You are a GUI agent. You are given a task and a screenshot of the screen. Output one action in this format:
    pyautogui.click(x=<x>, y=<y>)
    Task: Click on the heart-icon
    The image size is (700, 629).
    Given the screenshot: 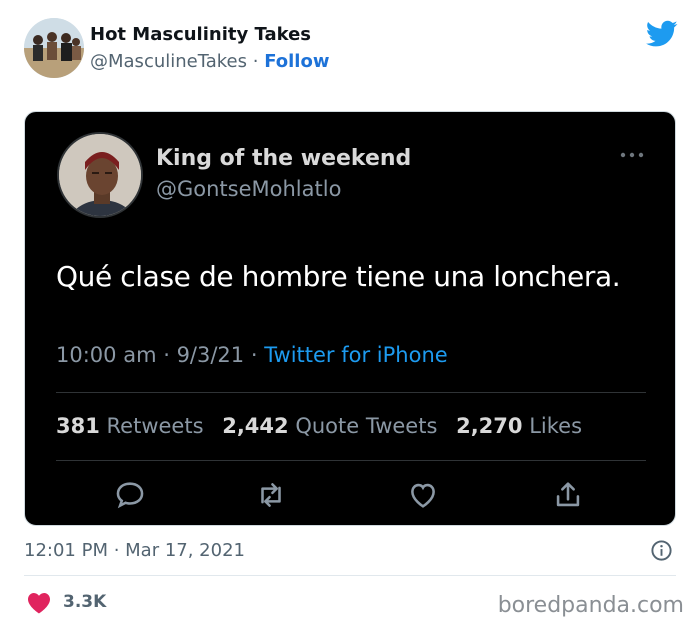 What is the action you would take?
    pyautogui.click(x=39, y=603)
    